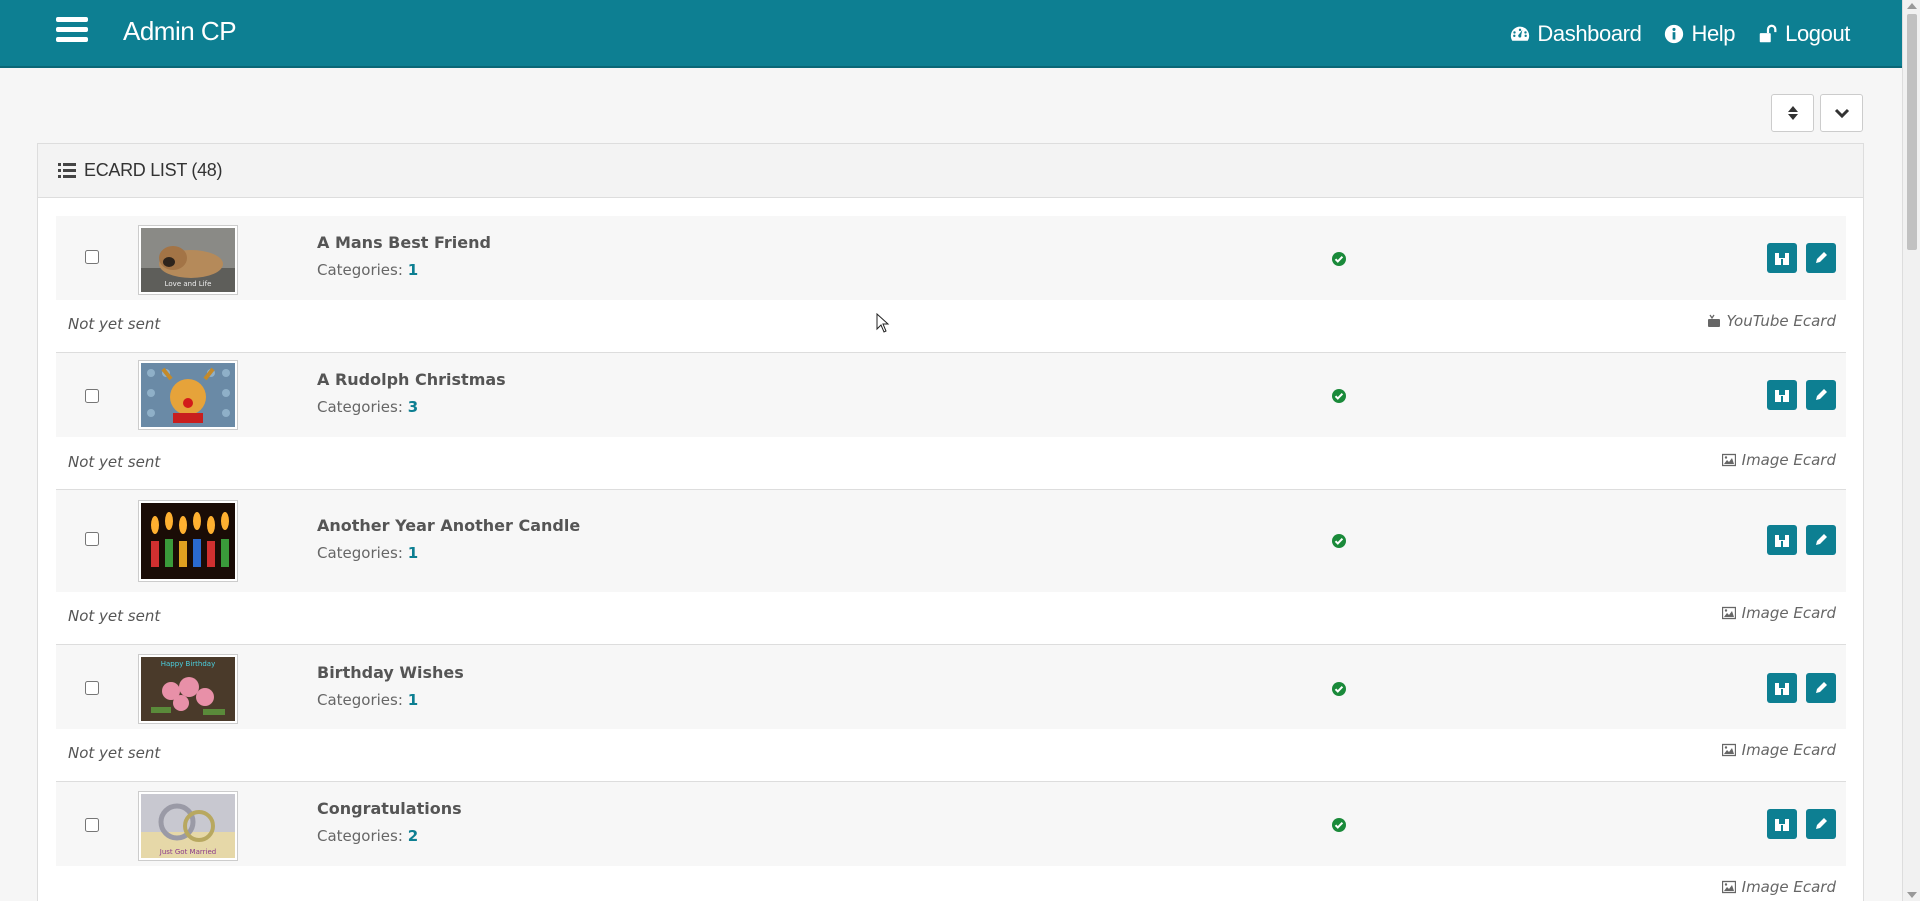 The image size is (1920, 901). I want to click on dog-thumbnail-image: Love and Life, so click(188, 260).